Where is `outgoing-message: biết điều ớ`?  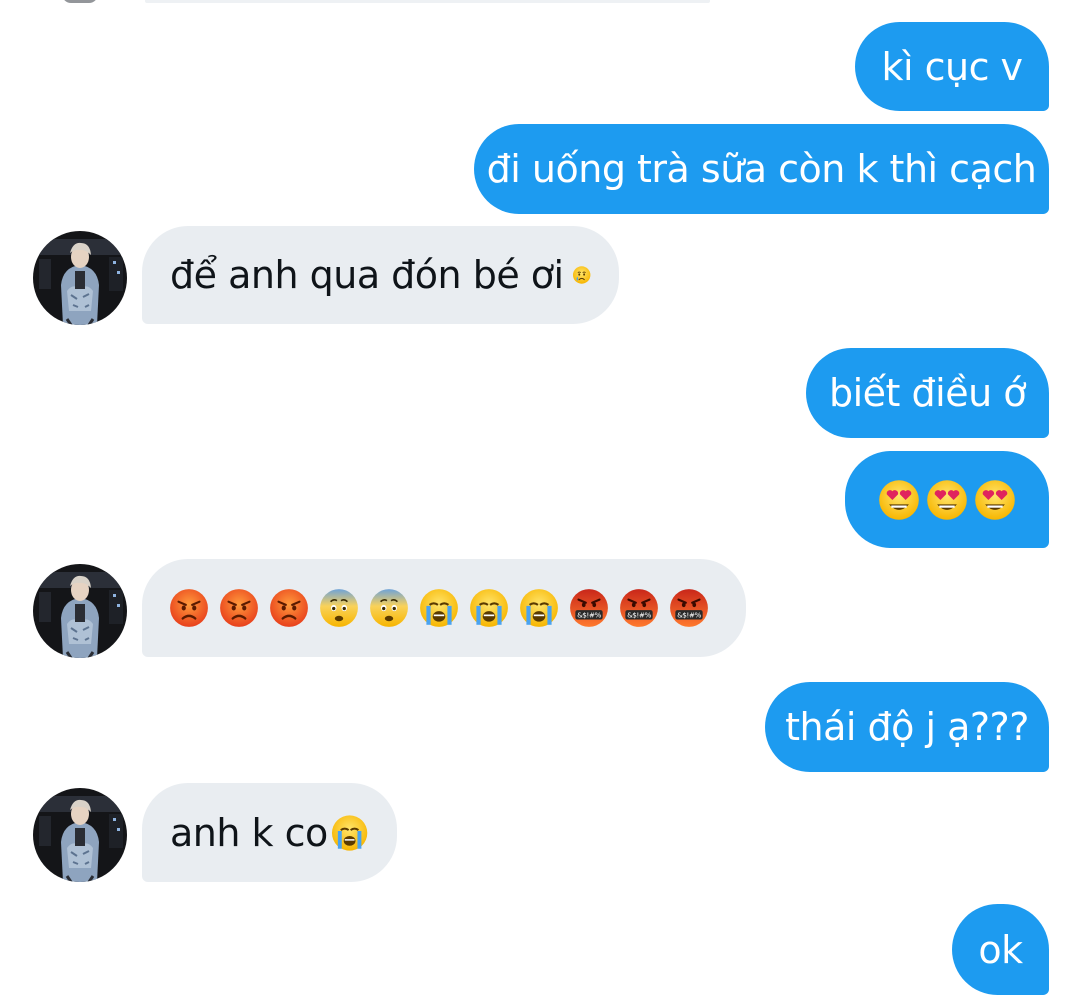
outgoing-message: biết điều ớ is located at coordinates (927, 393).